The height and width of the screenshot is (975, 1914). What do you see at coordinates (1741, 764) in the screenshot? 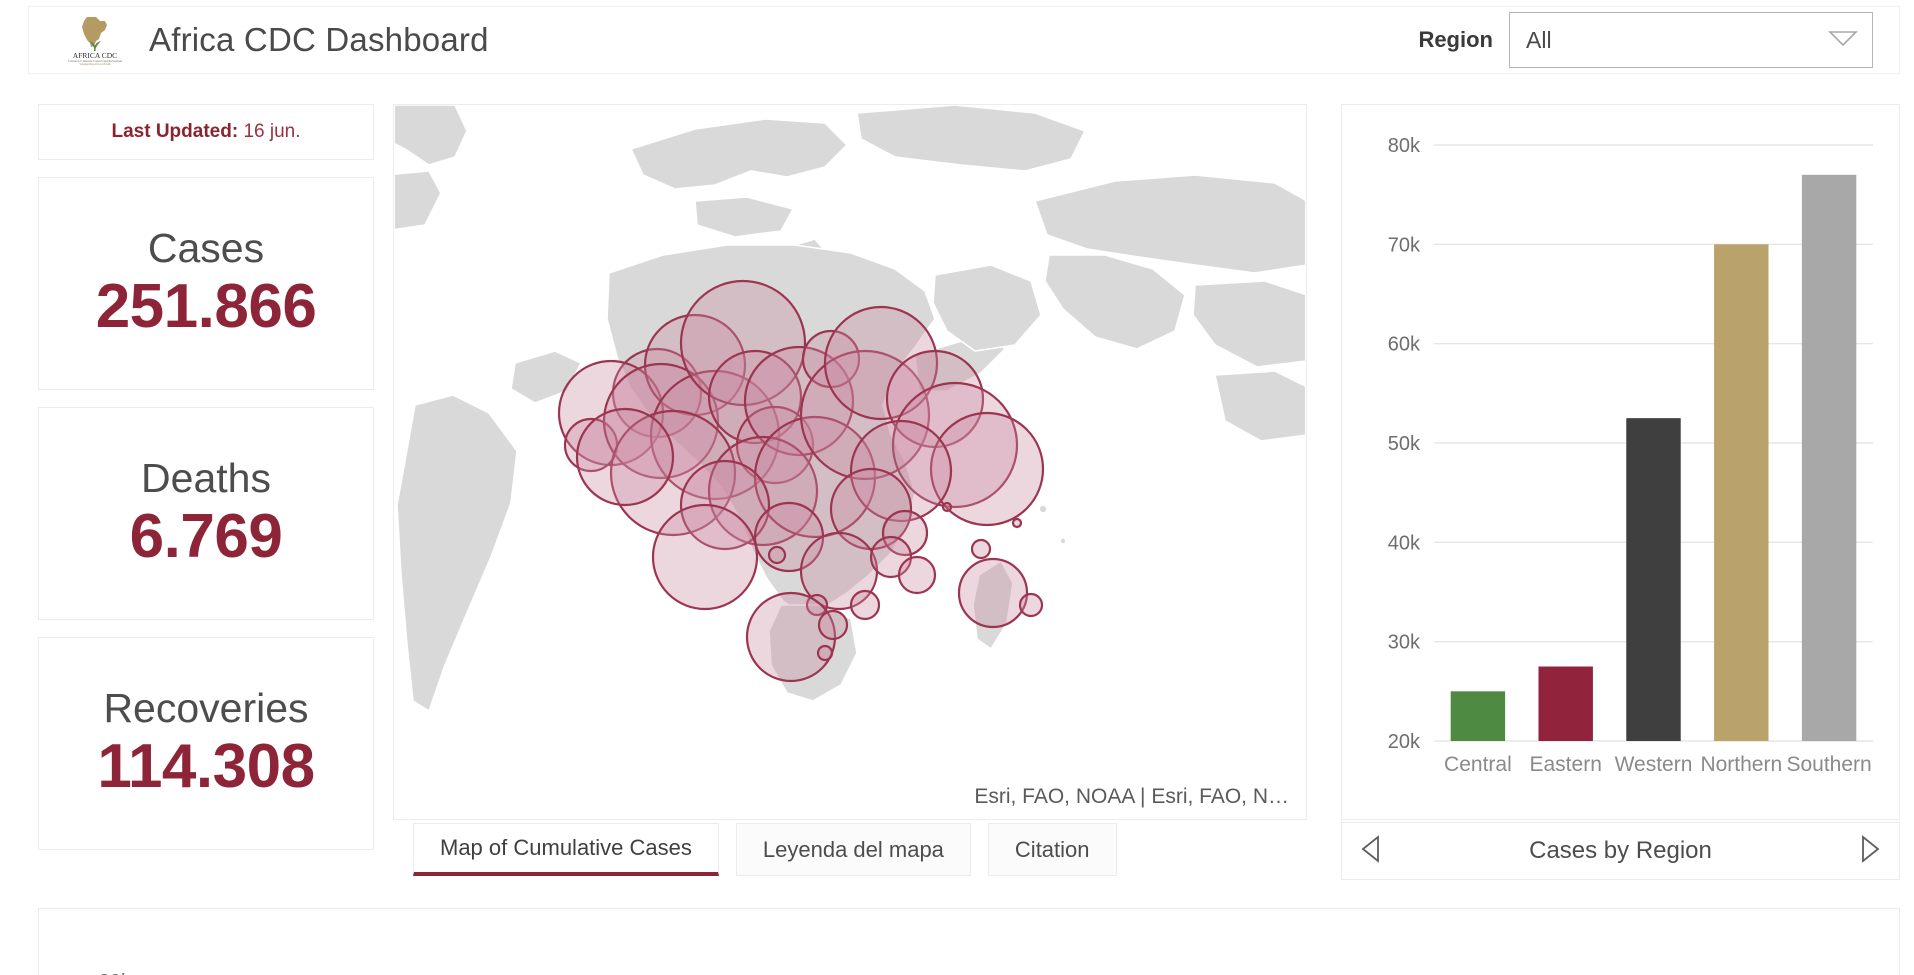
I see `x-axis-category-label: Northern` at bounding box center [1741, 764].